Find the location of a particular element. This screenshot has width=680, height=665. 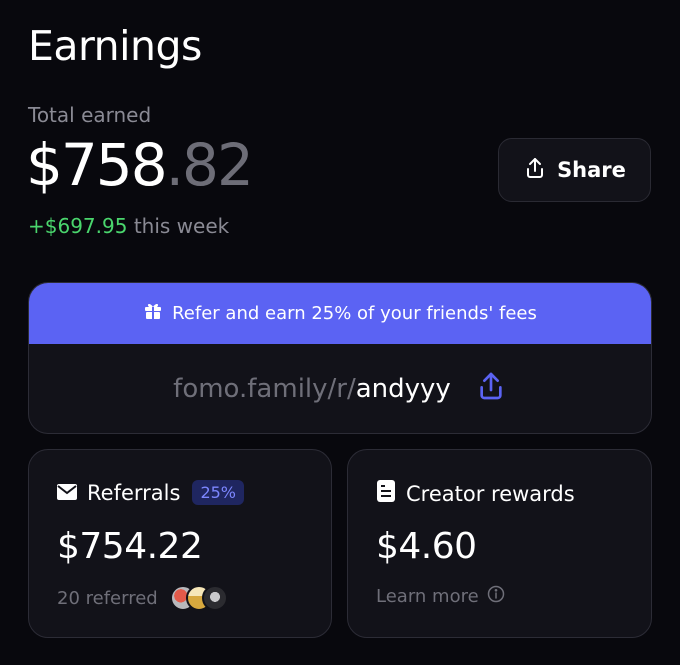

share-button: Share is located at coordinates (574, 170).